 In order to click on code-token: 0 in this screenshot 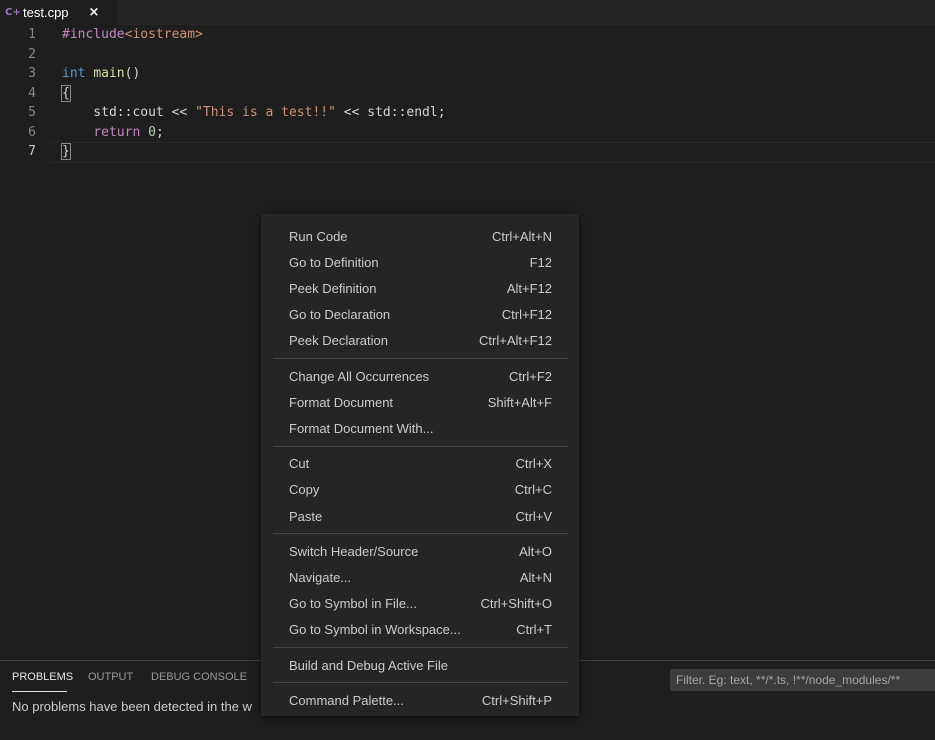, I will do `click(152, 132)`.